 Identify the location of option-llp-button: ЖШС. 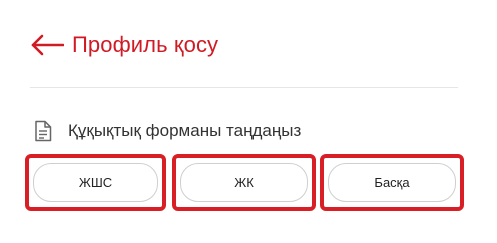
(95, 182).